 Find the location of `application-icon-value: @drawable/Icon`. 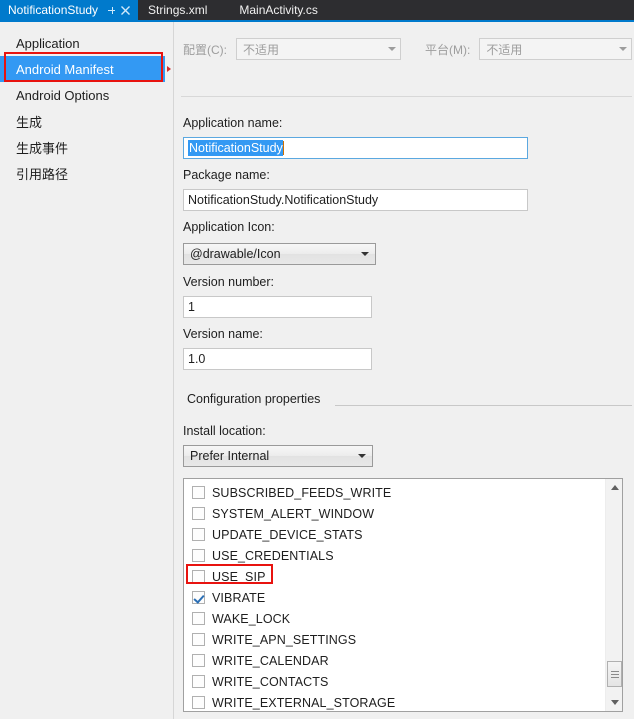

application-icon-value: @drawable/Icon is located at coordinates (235, 254).